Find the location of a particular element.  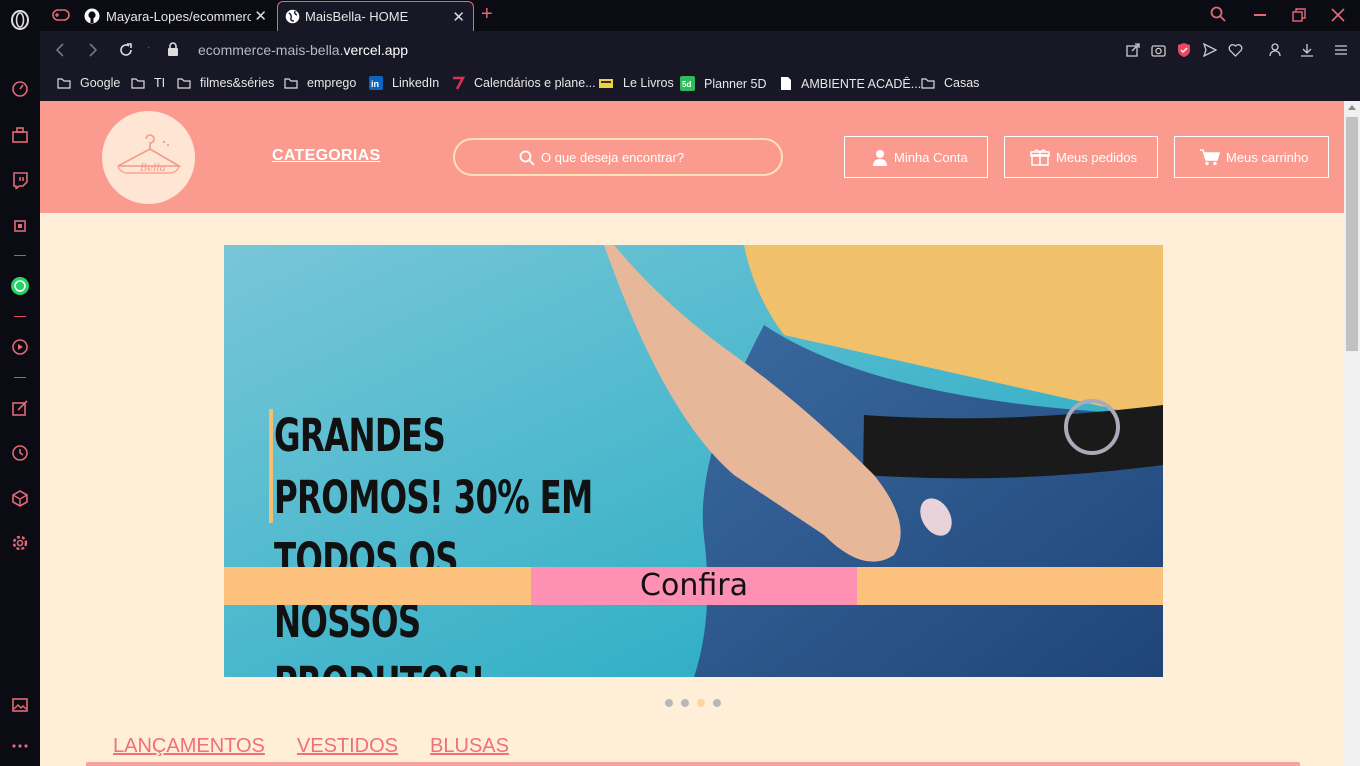

settings-icon is located at coordinates (20, 543).